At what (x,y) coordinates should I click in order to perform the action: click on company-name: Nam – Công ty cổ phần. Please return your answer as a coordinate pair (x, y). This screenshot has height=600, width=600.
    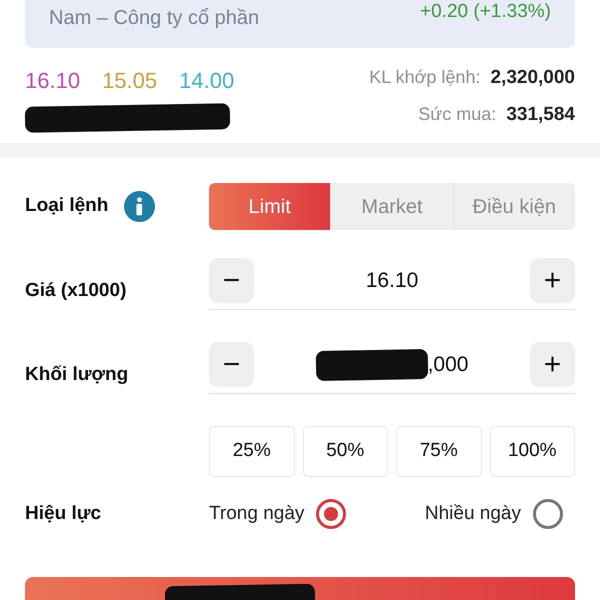
    Looking at the image, I should click on (154, 18).